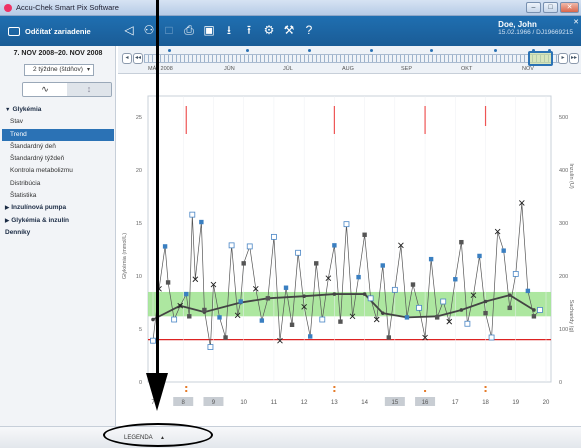 This screenshot has width=581, height=448. Describe the element at coordinates (58, 208) in the screenshot. I see `sidebar-item-8: ▶ Inzulínová pumpa` at that location.